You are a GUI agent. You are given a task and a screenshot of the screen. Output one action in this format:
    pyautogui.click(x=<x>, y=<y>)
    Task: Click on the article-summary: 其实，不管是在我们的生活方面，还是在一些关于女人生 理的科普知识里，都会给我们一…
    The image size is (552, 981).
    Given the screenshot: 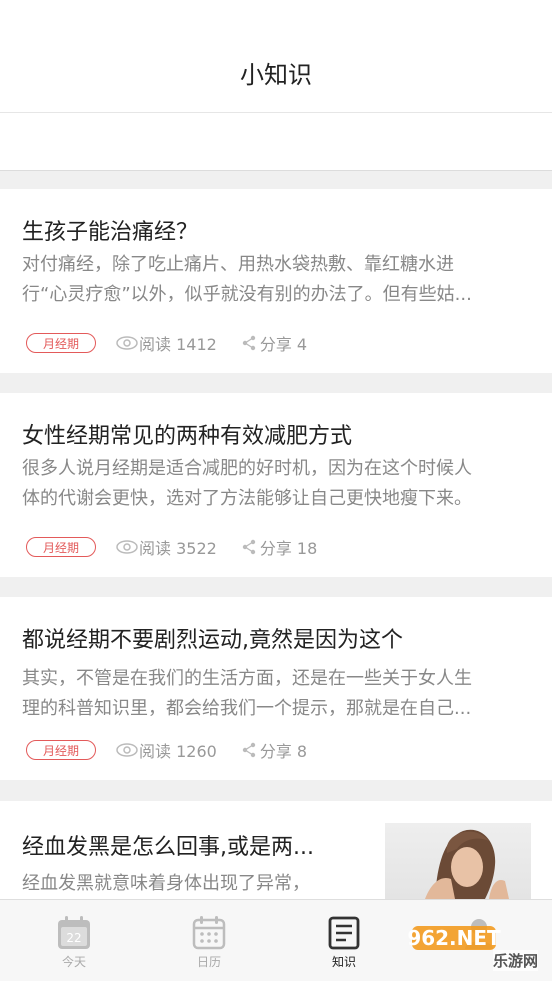 What is the action you would take?
    pyautogui.click(x=247, y=693)
    